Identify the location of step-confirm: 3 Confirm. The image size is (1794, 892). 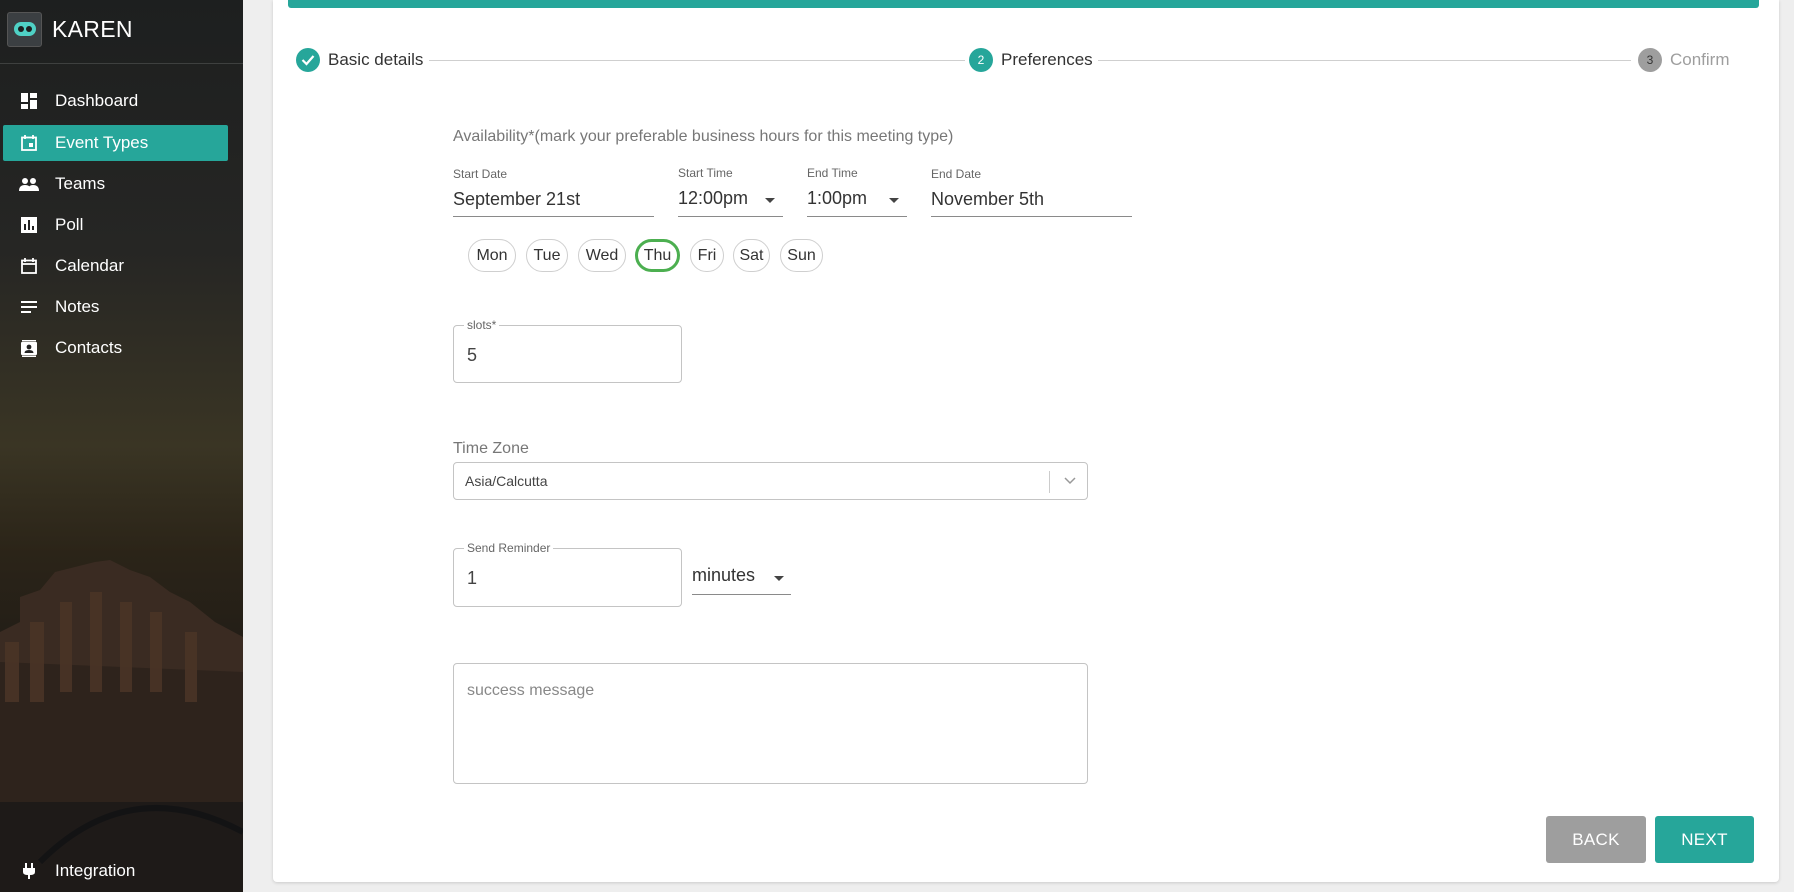
(1684, 60).